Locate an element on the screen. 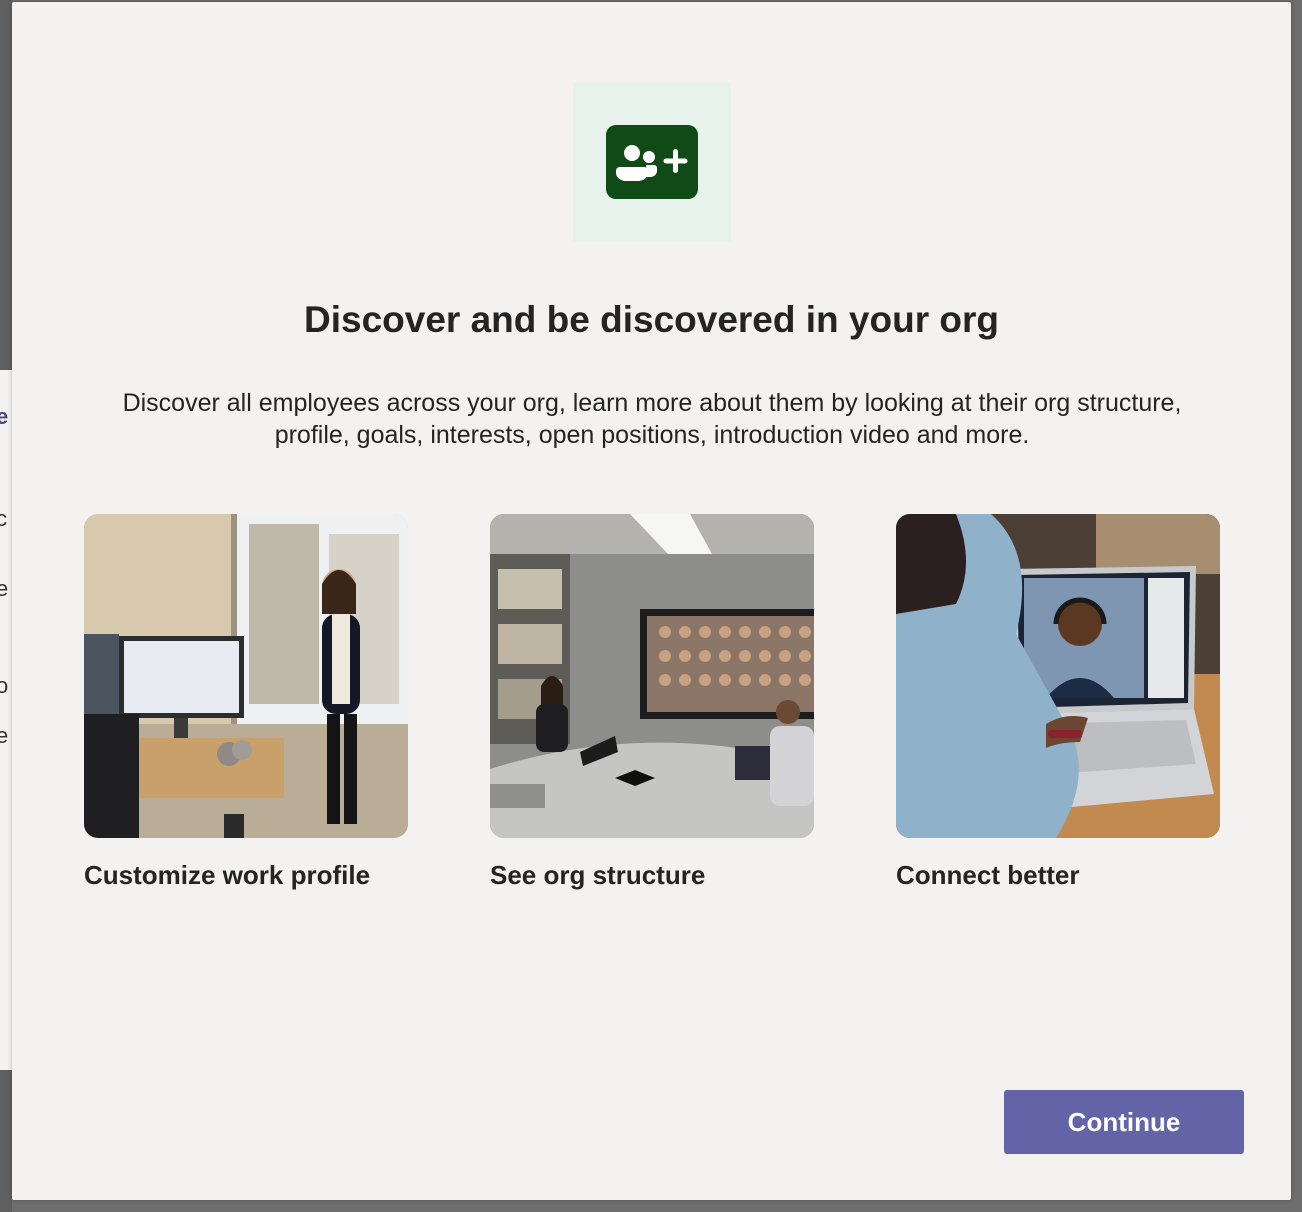  feature-card-org-structure: See org structure is located at coordinates (652, 703).